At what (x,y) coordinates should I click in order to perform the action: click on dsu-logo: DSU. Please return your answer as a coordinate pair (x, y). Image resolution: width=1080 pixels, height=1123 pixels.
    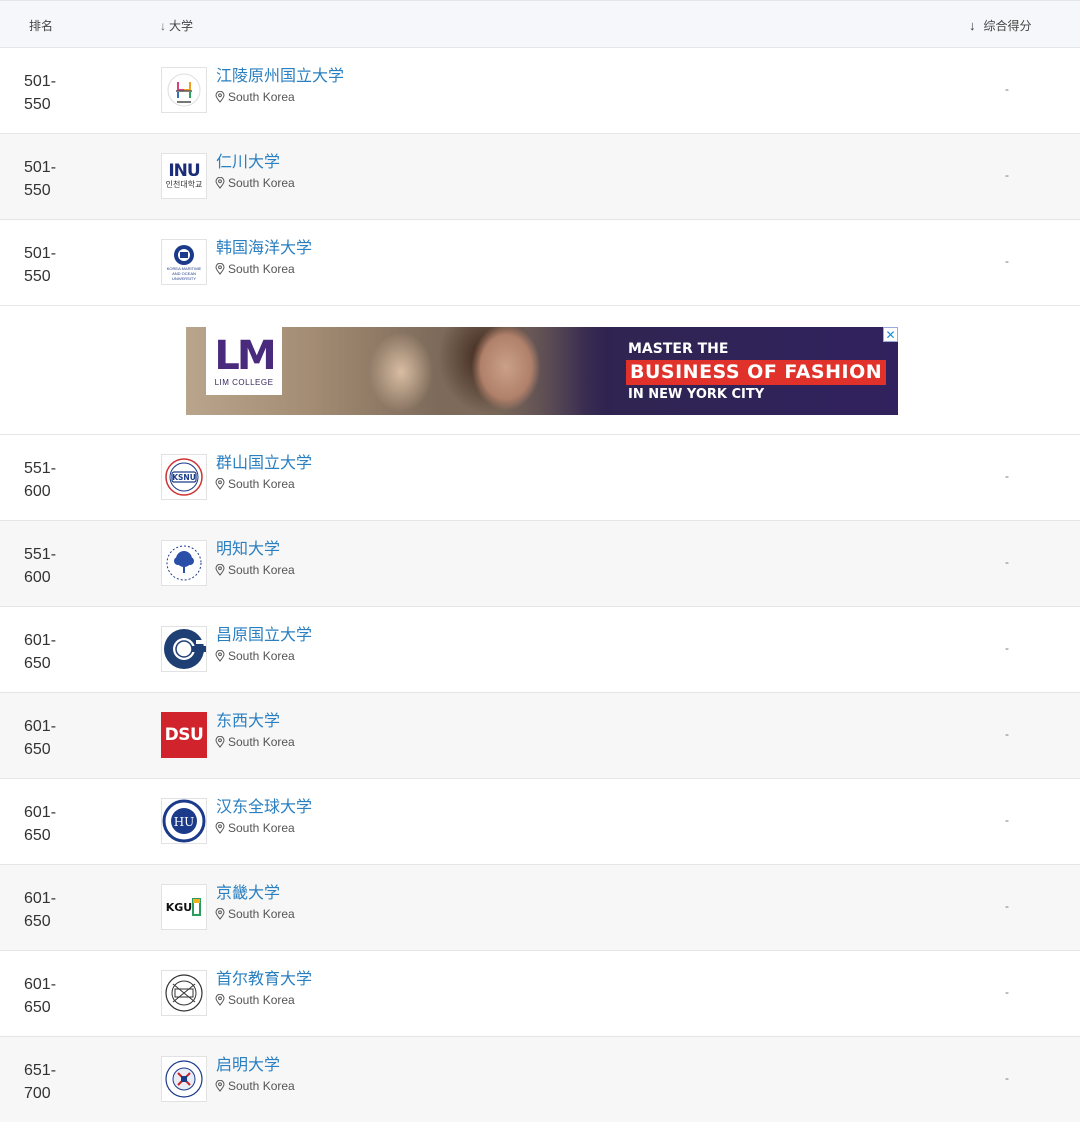
    Looking at the image, I should click on (184, 735).